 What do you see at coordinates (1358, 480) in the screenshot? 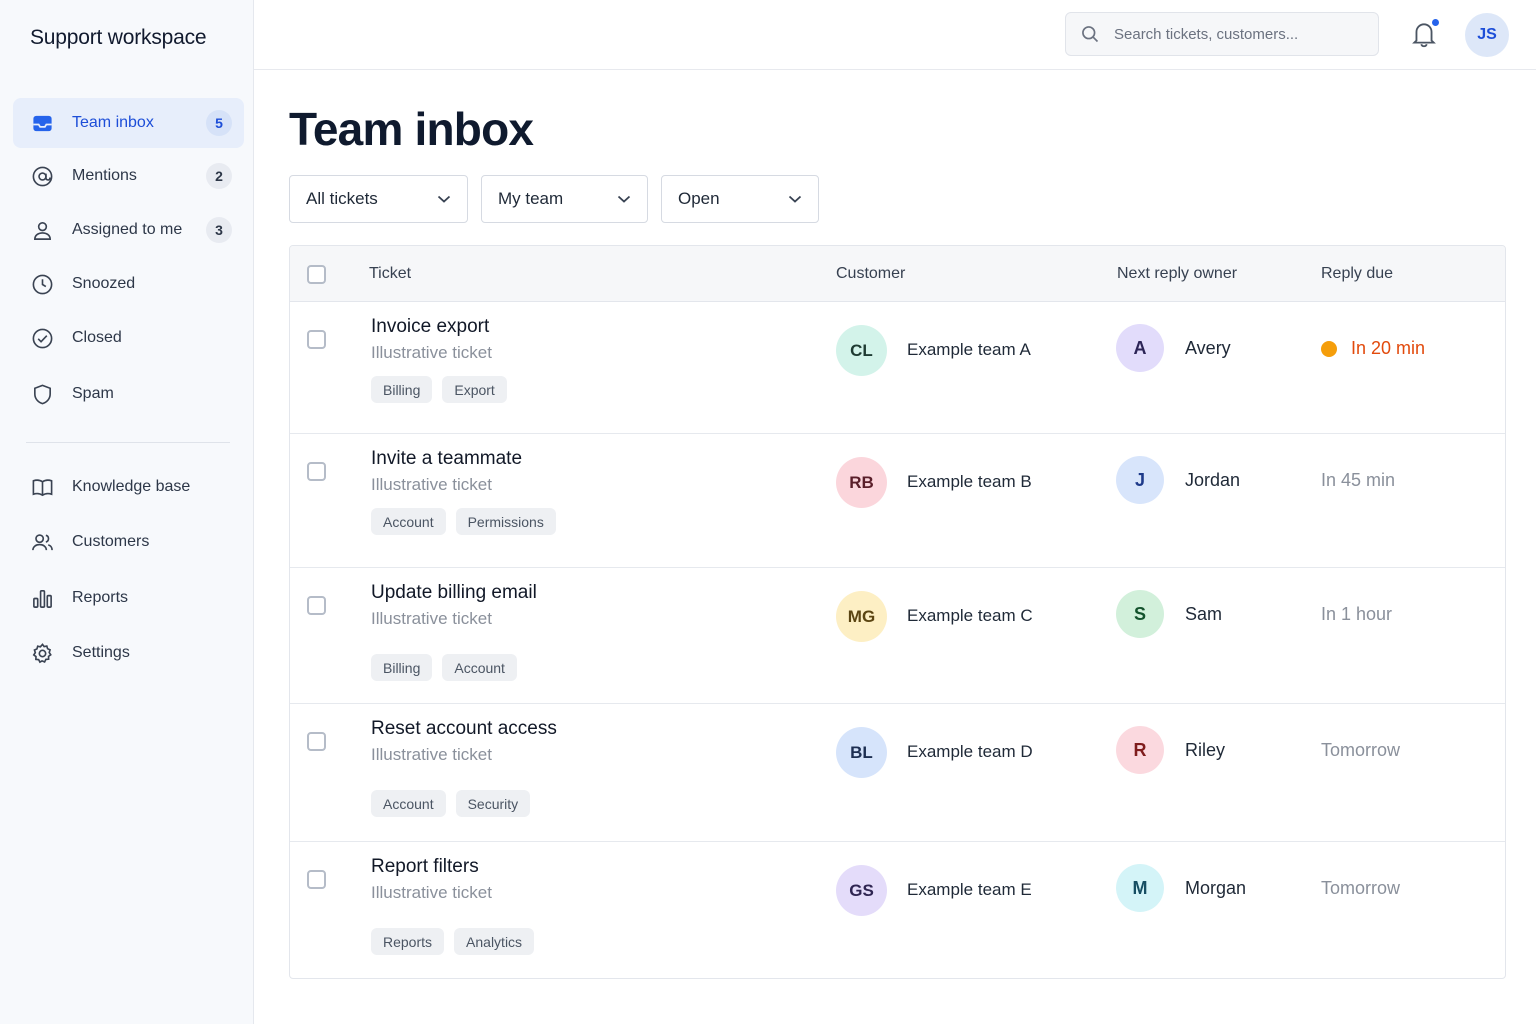
I see `reply-due: In 45 min` at bounding box center [1358, 480].